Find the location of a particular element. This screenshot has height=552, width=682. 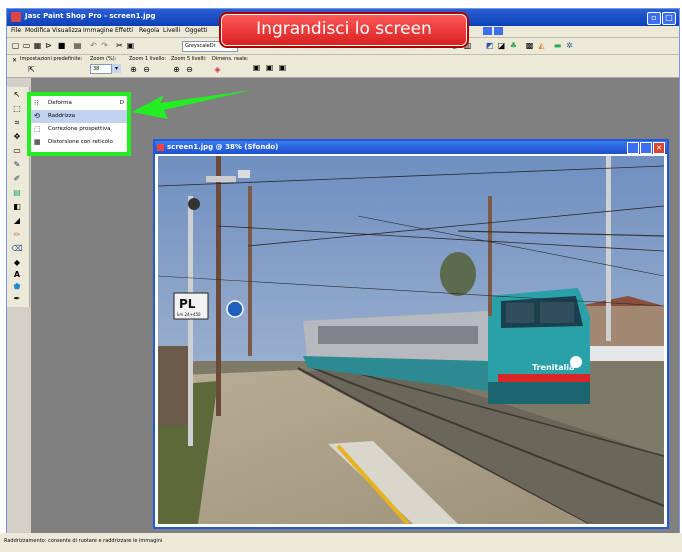

pl-sign-km: km 24+450 is located at coordinates (189, 314).